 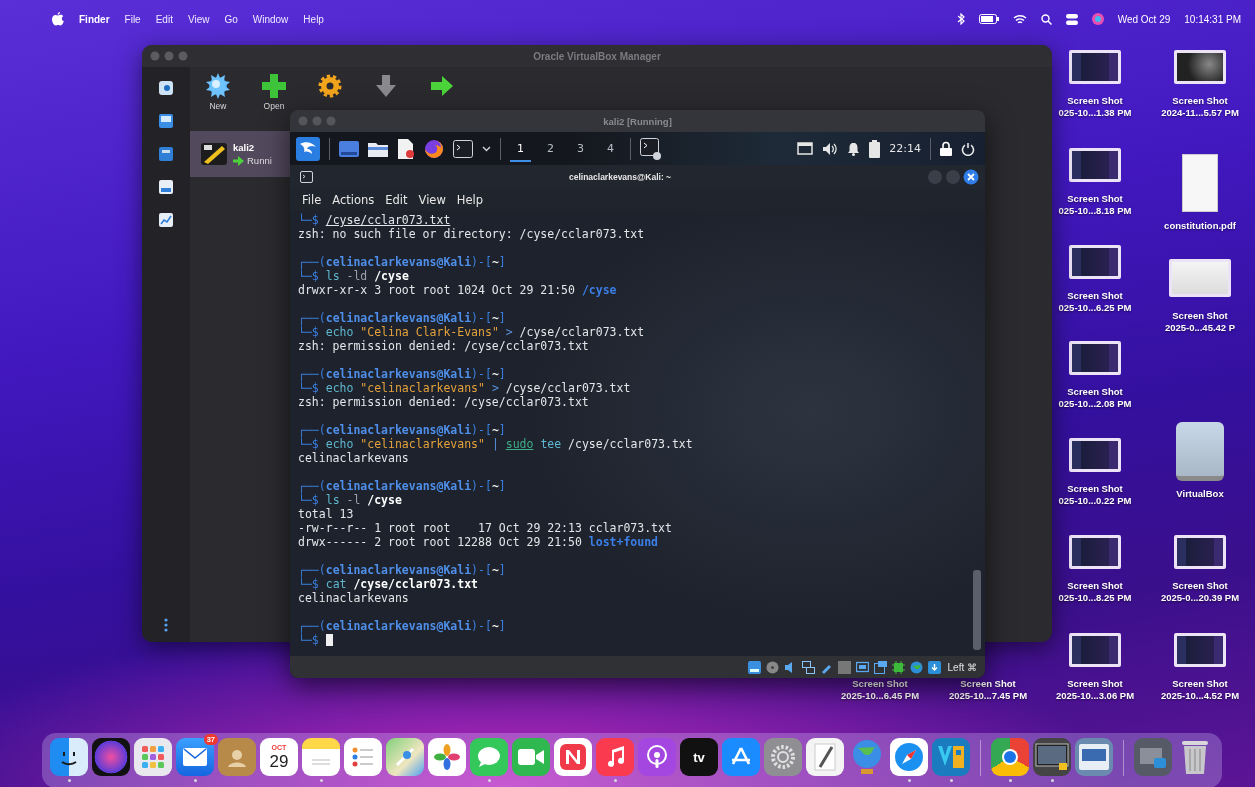 What do you see at coordinates (166, 220) in the screenshot?
I see `activity-icon` at bounding box center [166, 220].